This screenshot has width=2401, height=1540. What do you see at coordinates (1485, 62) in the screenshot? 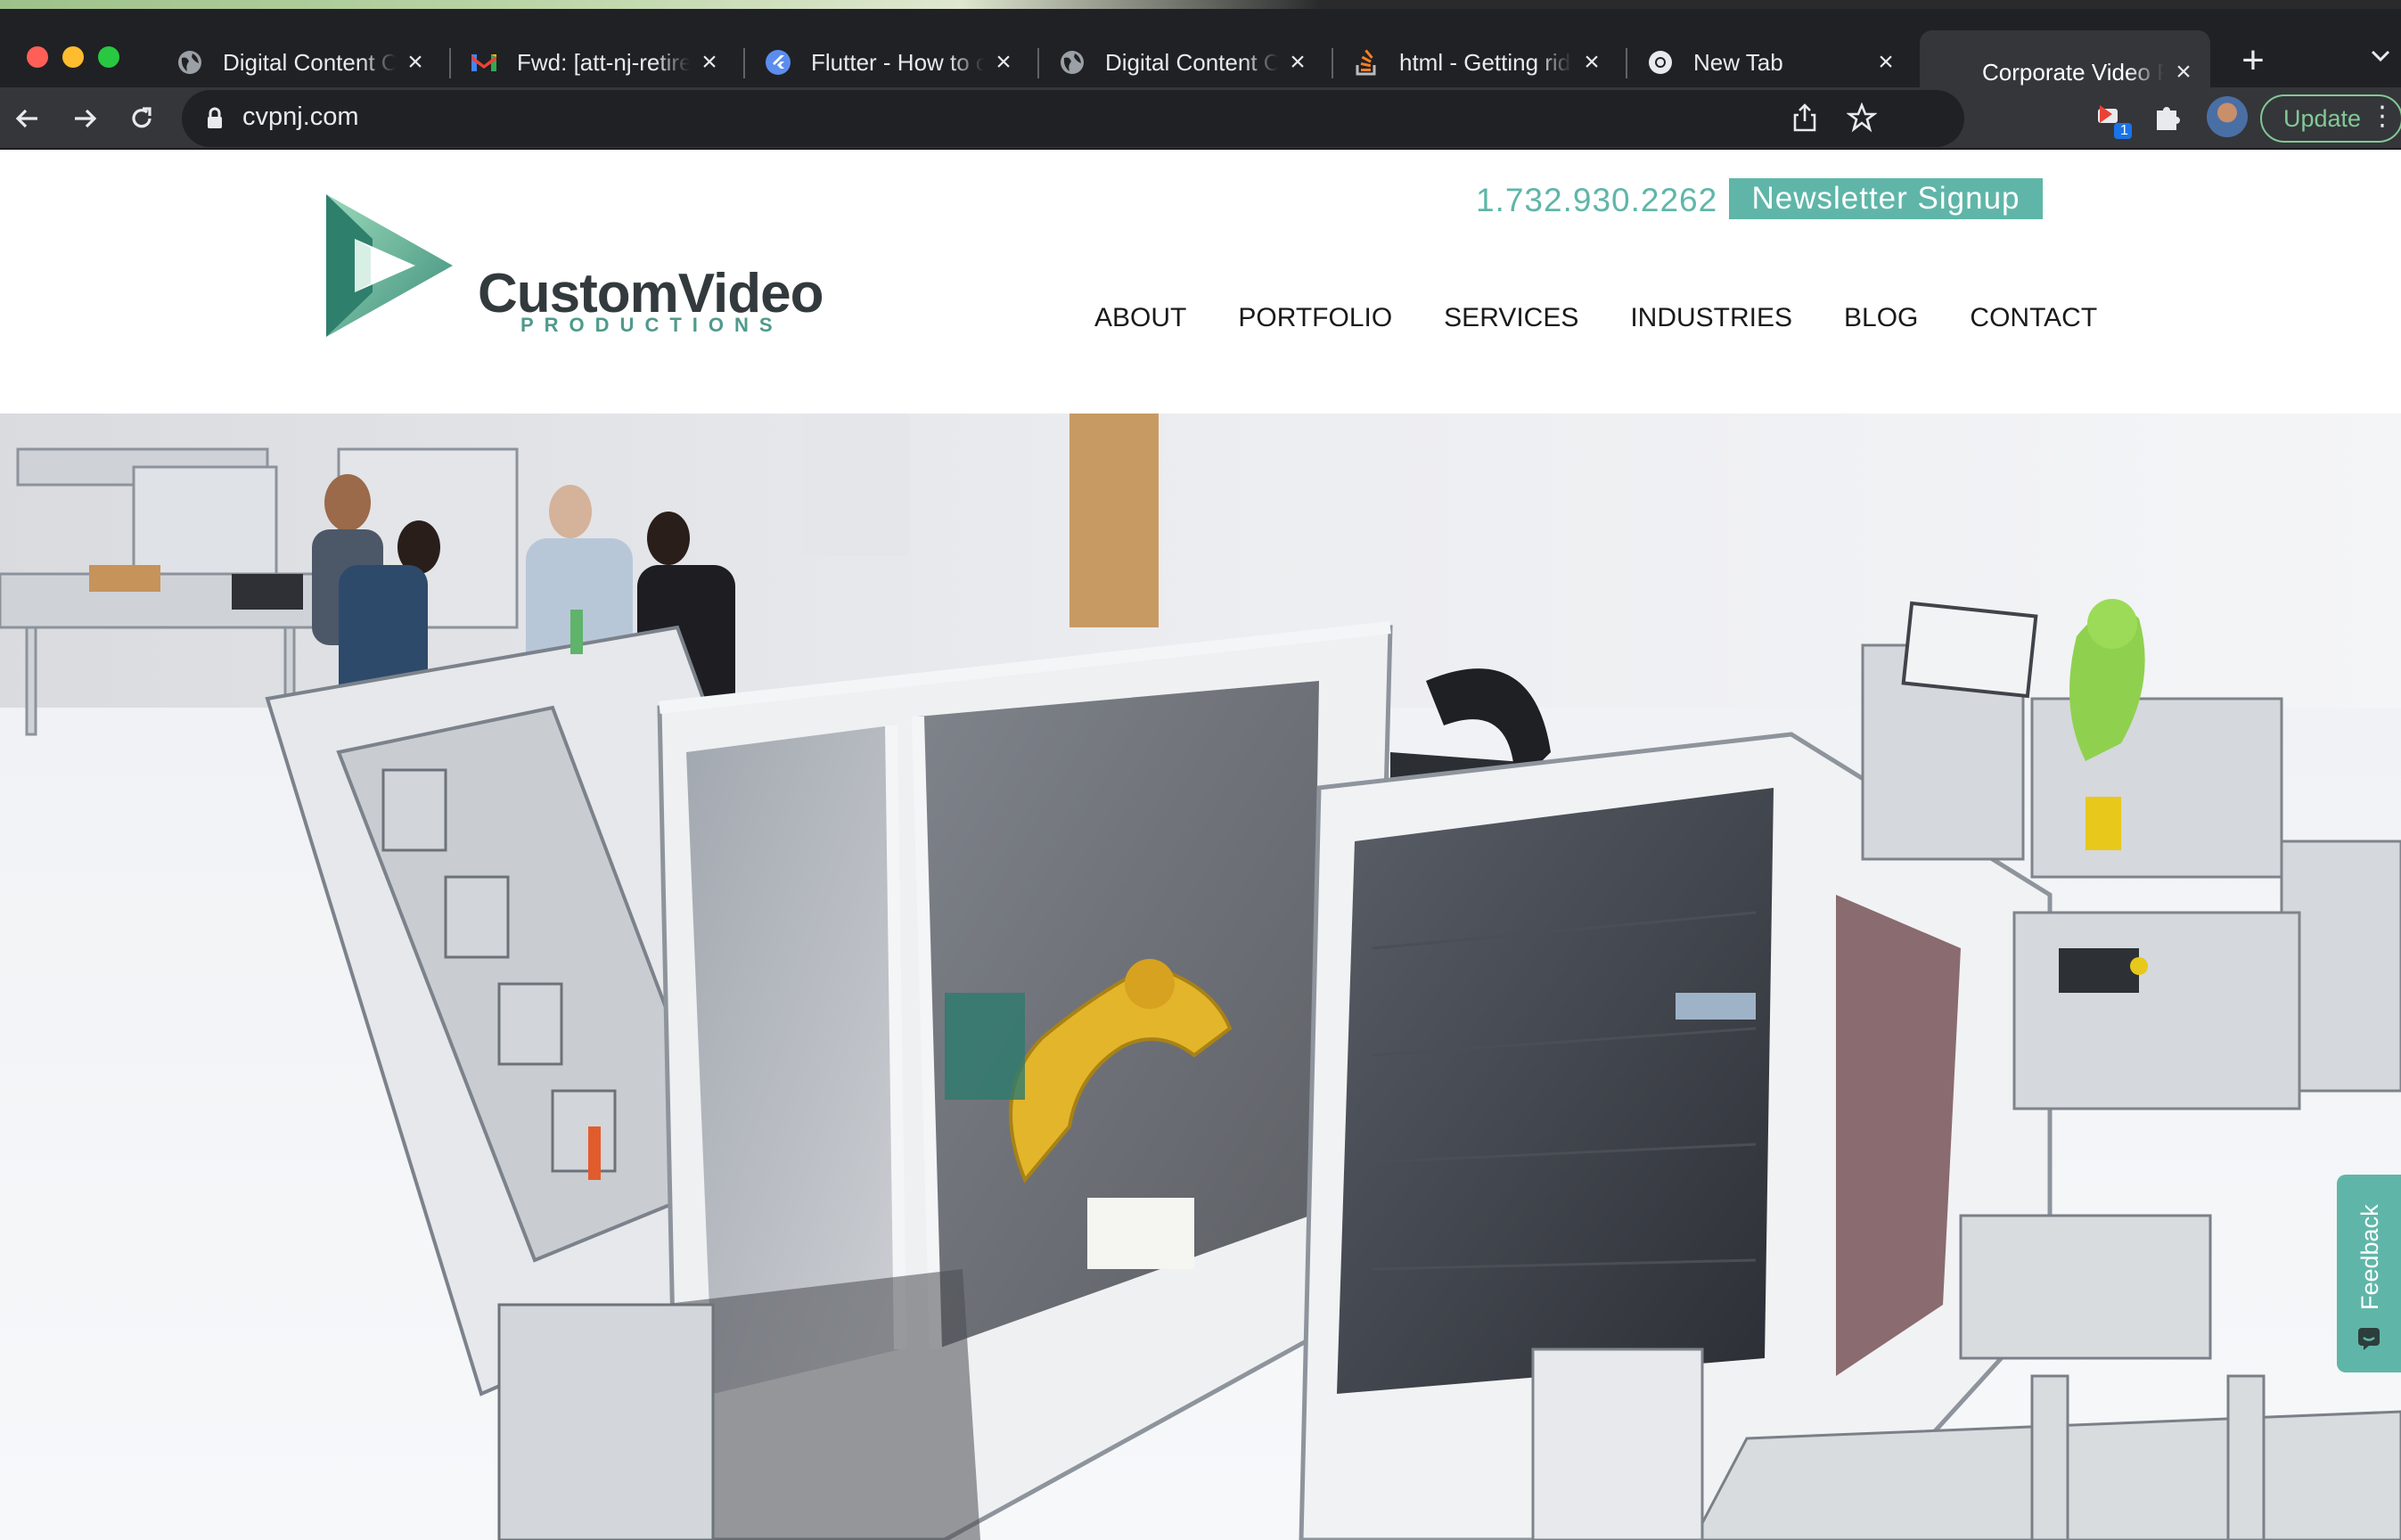
I see `tab-title: html - Getting rid` at bounding box center [1485, 62].